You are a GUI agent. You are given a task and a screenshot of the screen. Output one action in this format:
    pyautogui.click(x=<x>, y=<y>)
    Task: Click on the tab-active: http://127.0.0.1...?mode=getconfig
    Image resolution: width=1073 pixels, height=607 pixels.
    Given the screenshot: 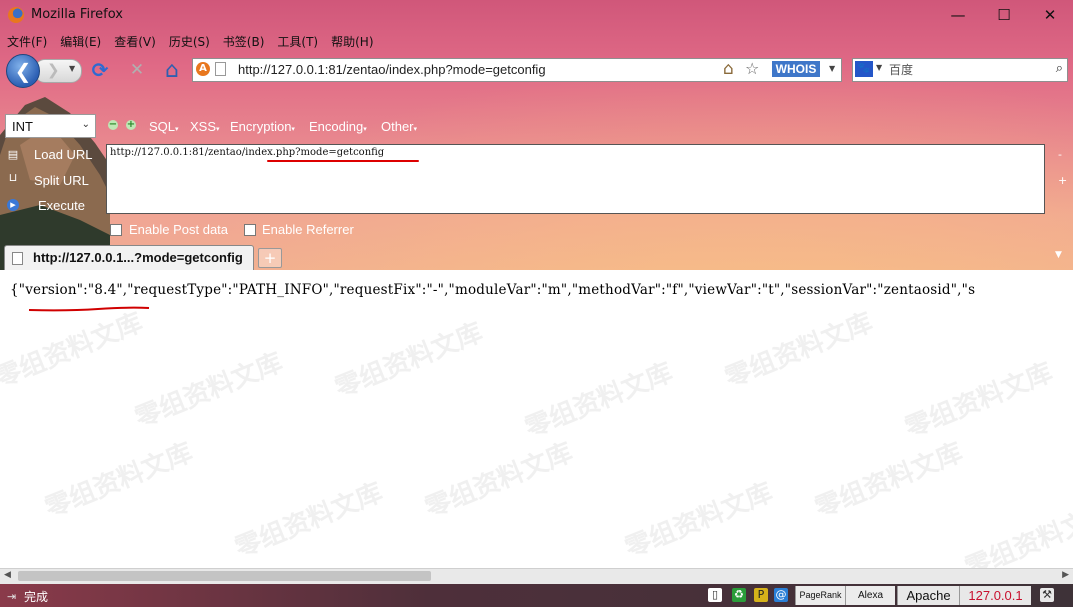 What is the action you would take?
    pyautogui.click(x=129, y=257)
    